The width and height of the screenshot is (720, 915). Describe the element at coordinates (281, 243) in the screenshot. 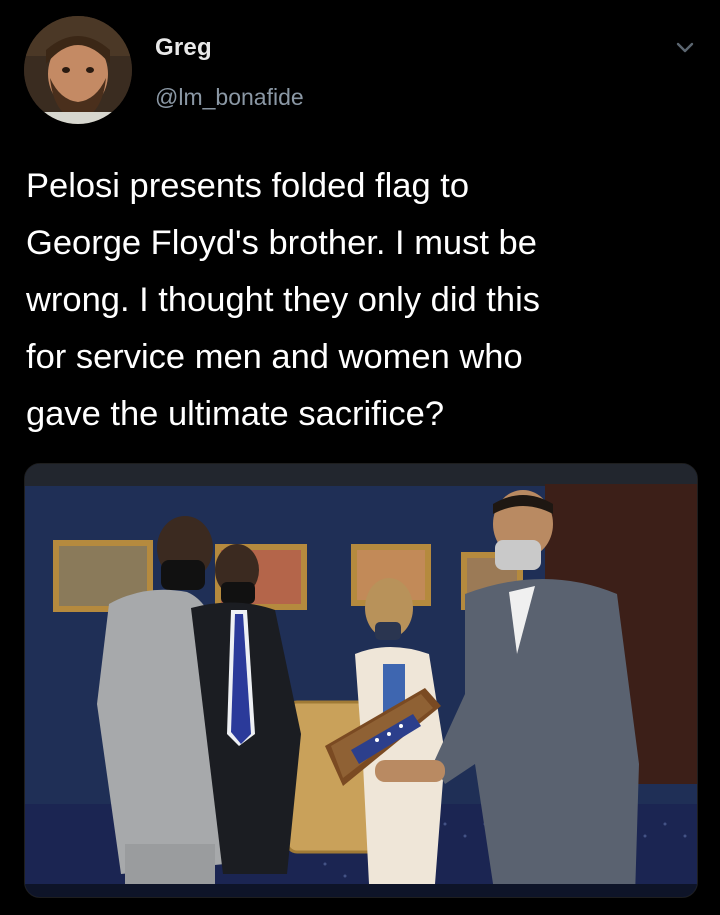

I see `tweet-text-line: George Floyd's brother. I must be` at that location.